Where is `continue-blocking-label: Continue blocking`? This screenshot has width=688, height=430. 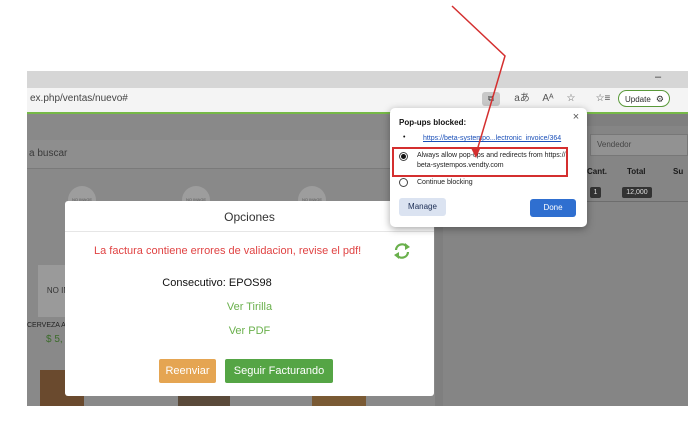
continue-blocking-label: Continue blocking is located at coordinates (445, 182).